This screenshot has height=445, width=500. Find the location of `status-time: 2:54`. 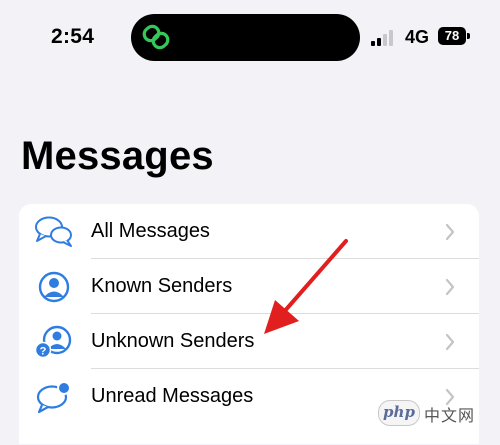

status-time: 2:54 is located at coordinates (73, 36).